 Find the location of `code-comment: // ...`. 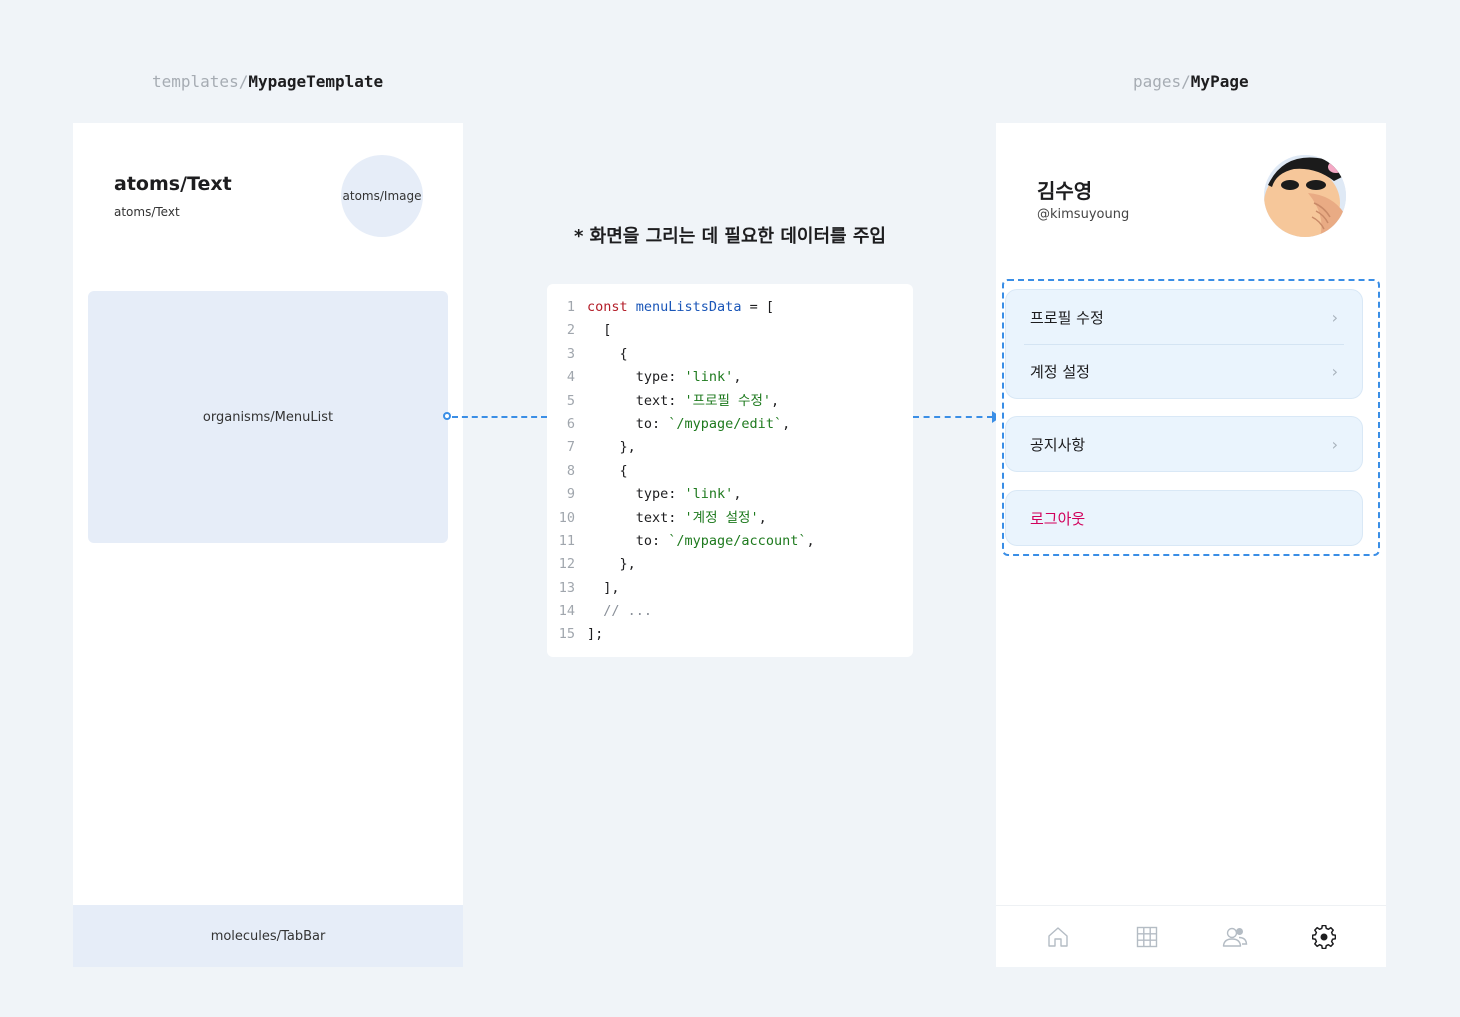

code-comment: // ... is located at coordinates (620, 611).